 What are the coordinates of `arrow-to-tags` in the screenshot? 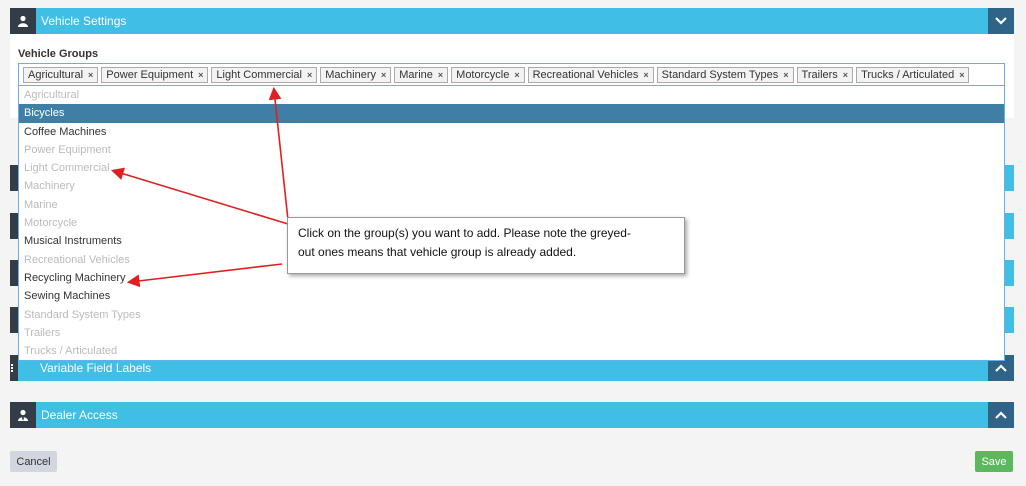 It's located at (278, 153).